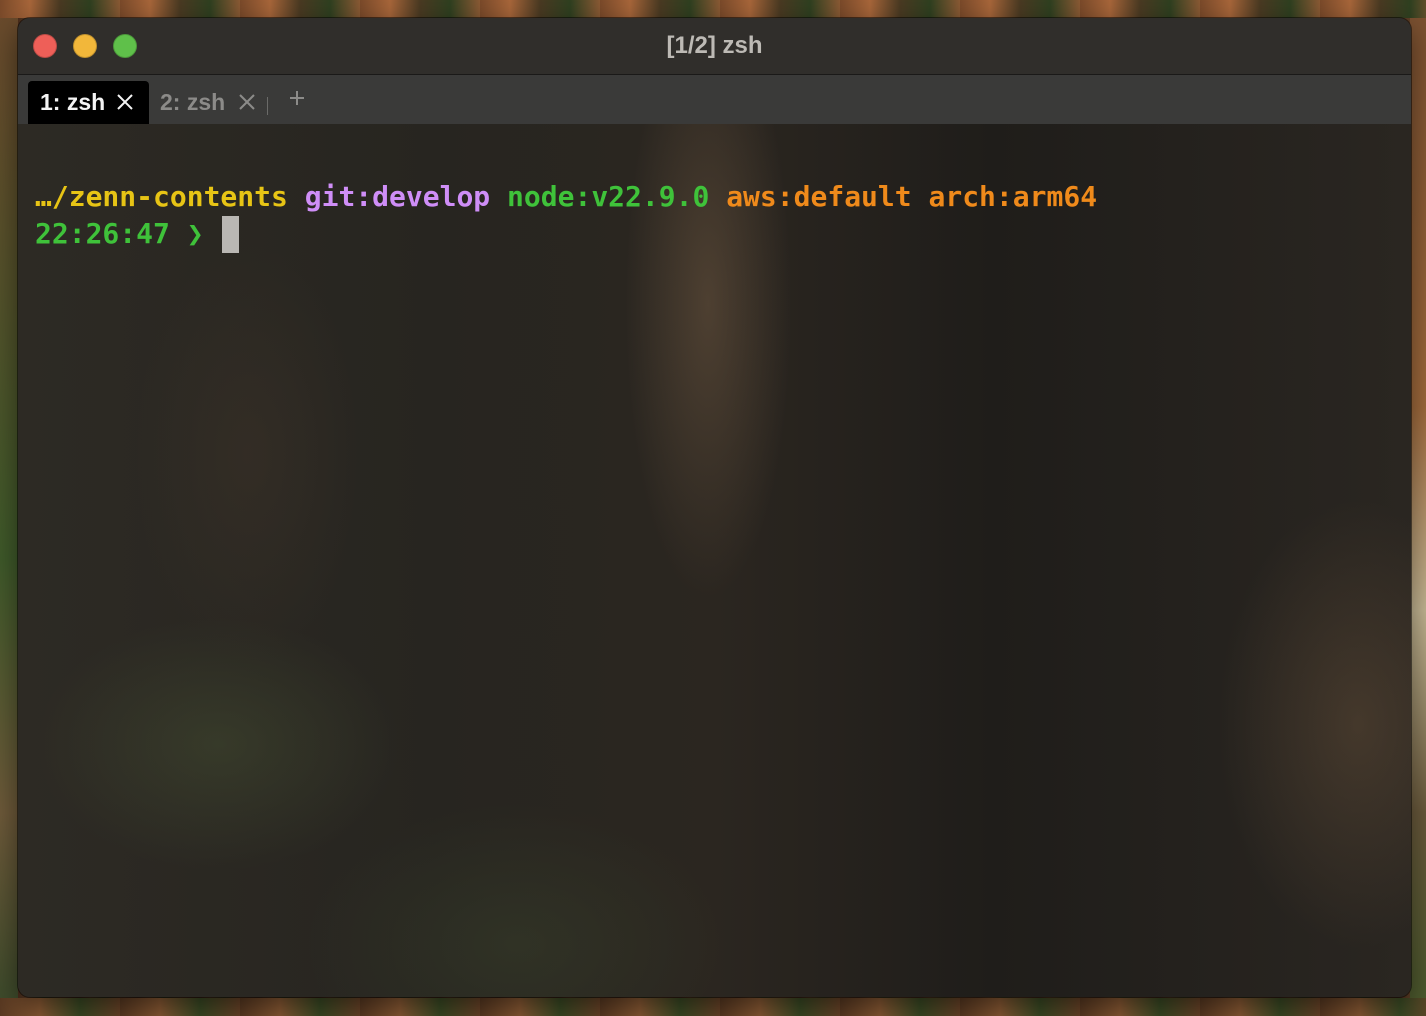  I want to click on text-cursor, so click(230, 234).